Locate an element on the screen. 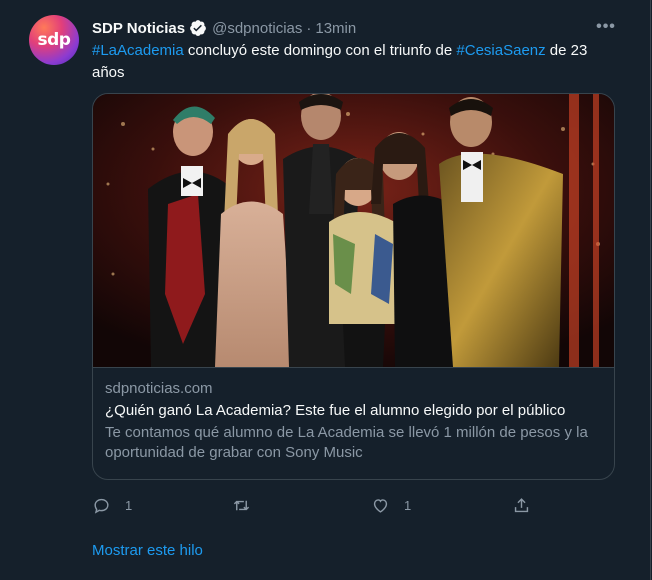 The height and width of the screenshot is (580, 652). author-name: SDP Noticias is located at coordinates (138, 28).